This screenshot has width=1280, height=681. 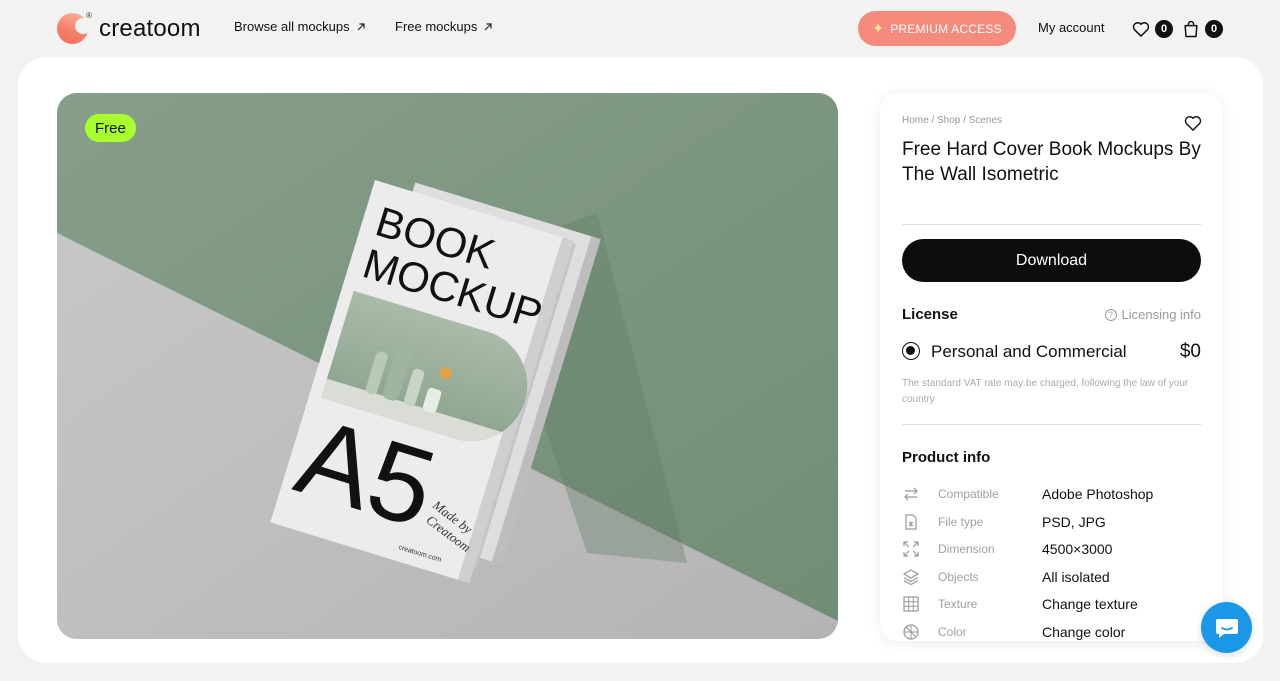 What do you see at coordinates (911, 494) in the screenshot?
I see `swap-arrows-icon` at bounding box center [911, 494].